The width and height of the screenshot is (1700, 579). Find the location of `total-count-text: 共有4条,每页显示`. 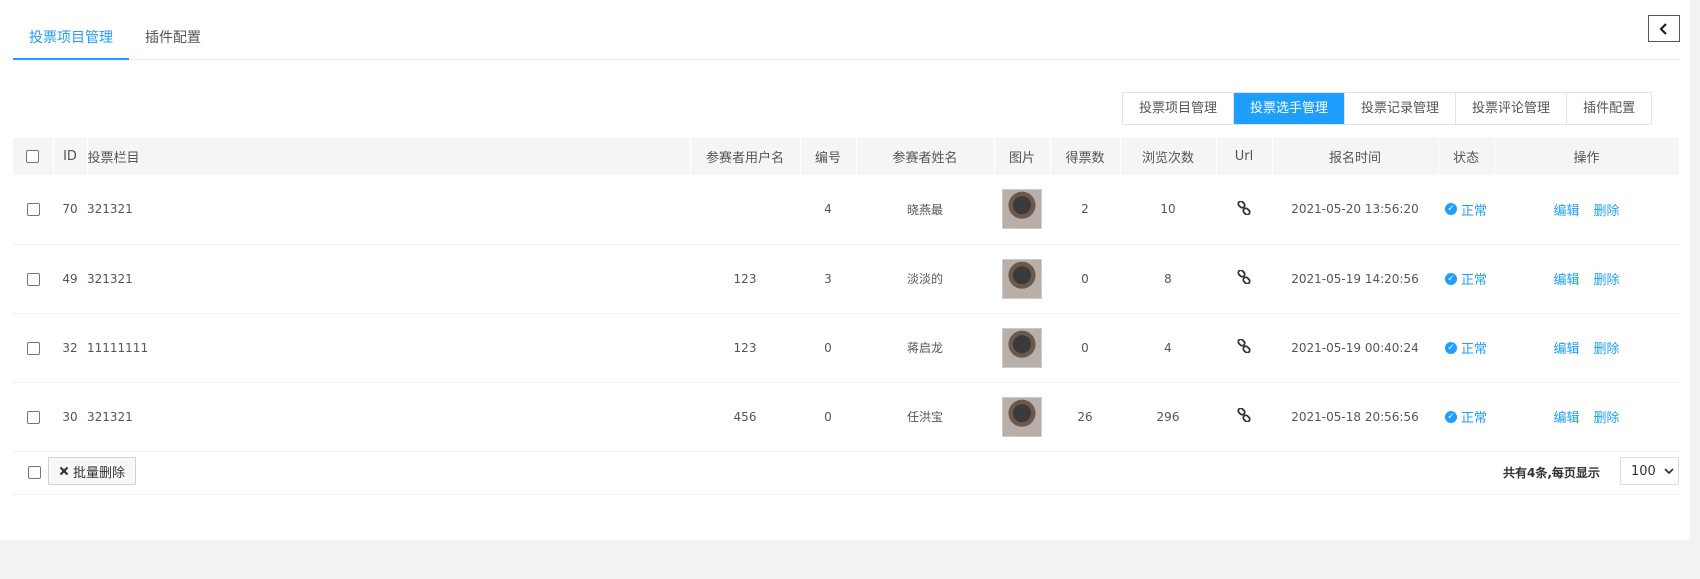

total-count-text: 共有4条,每页显示 is located at coordinates (1551, 473).